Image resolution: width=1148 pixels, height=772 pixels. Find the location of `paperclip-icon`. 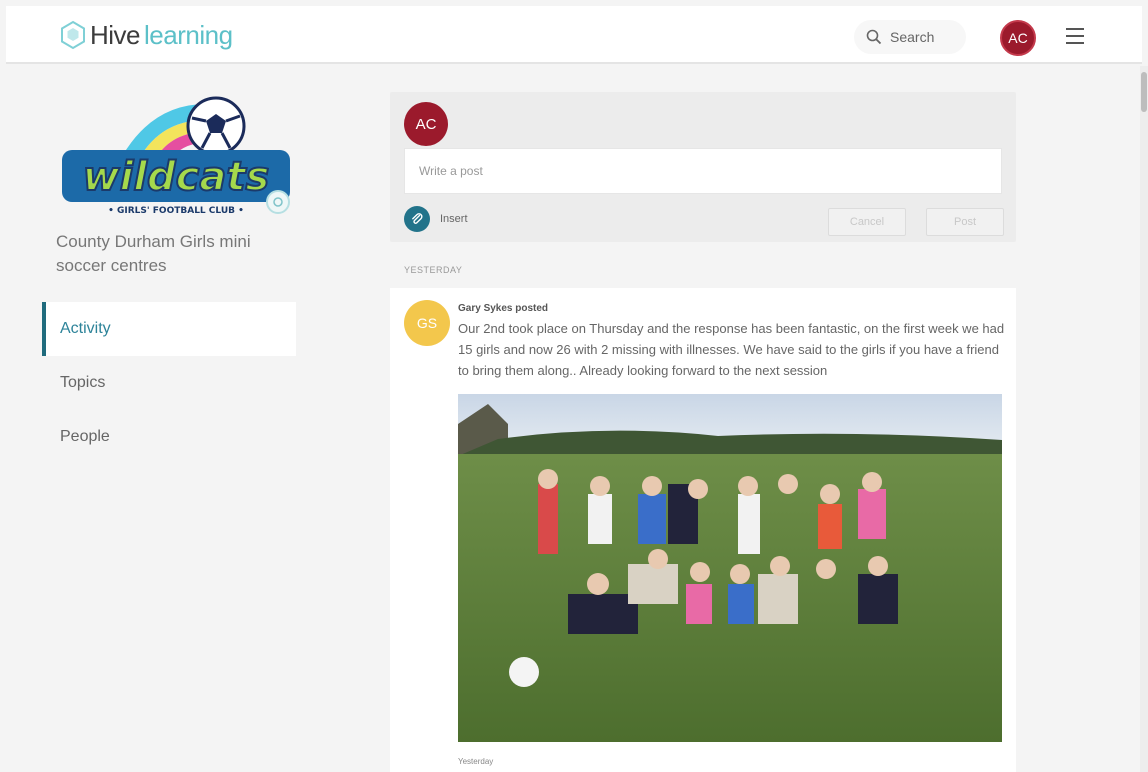

paperclip-icon is located at coordinates (417, 219).